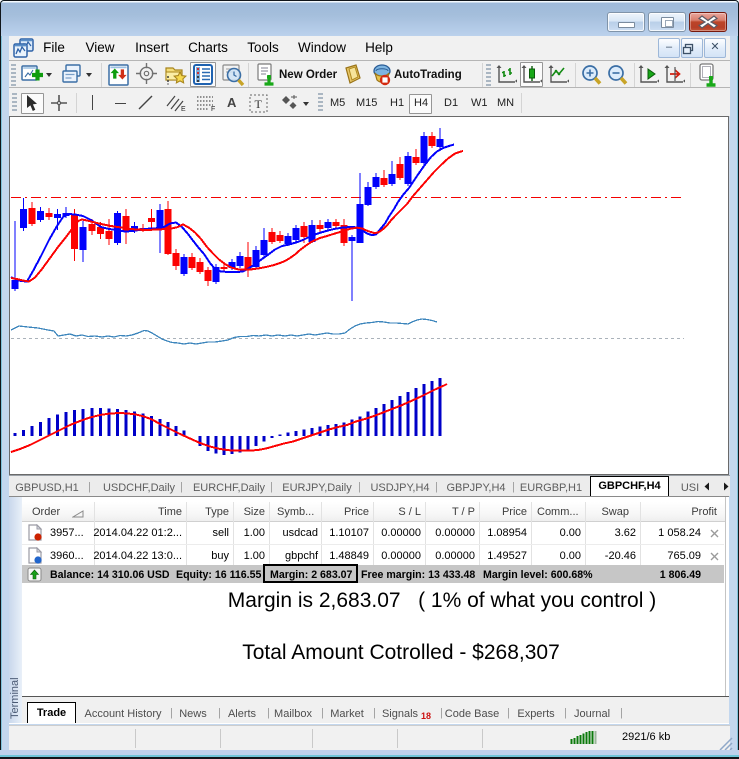 The height and width of the screenshot is (759, 739). I want to click on svg-text: F, so click(213, 109).